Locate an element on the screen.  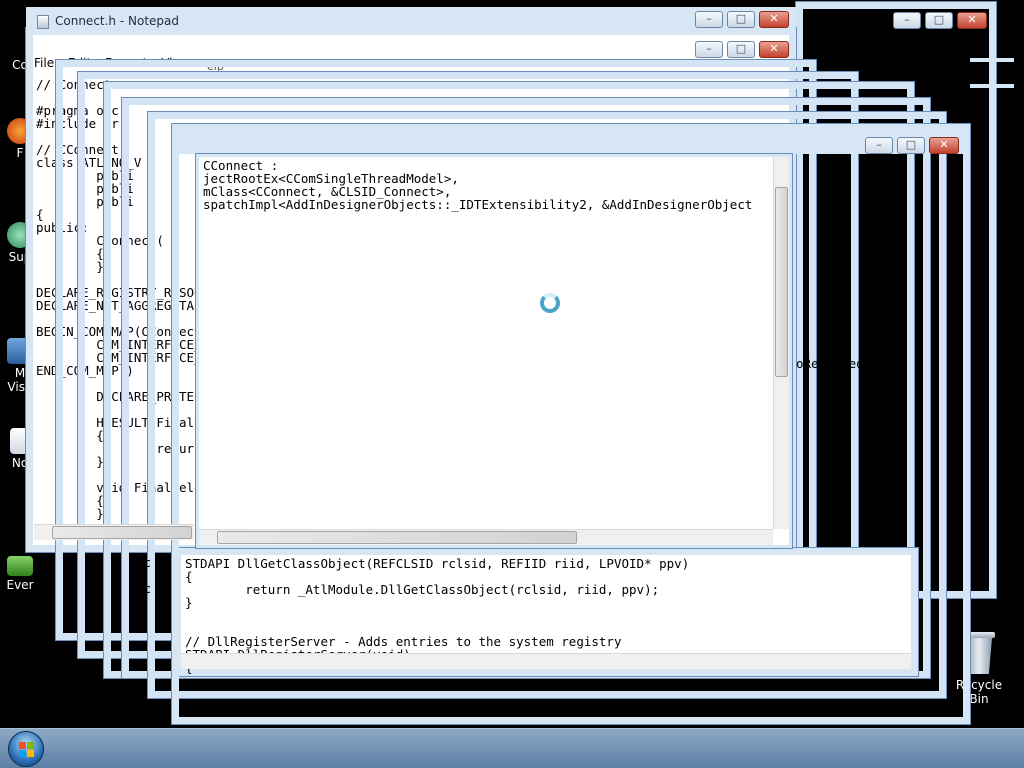
menu-file: File is located at coordinates (44, 63).